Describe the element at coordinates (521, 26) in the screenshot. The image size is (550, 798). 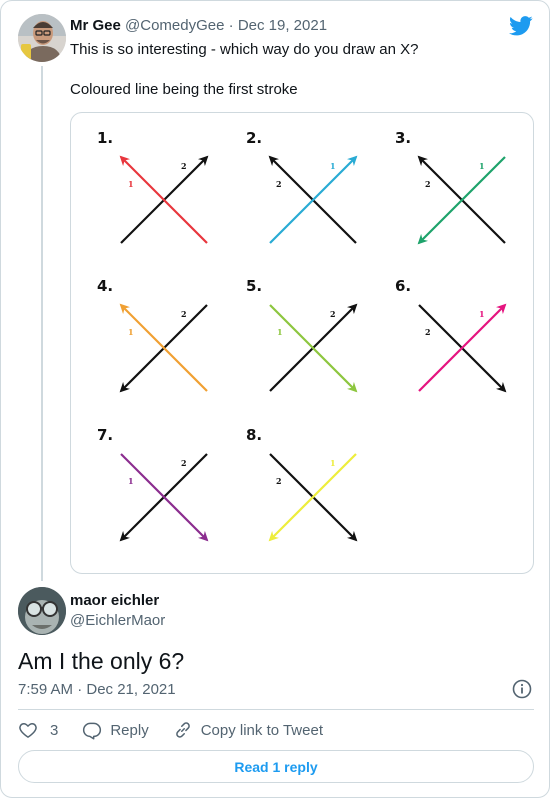
I see `twitter-bird-icon` at that location.